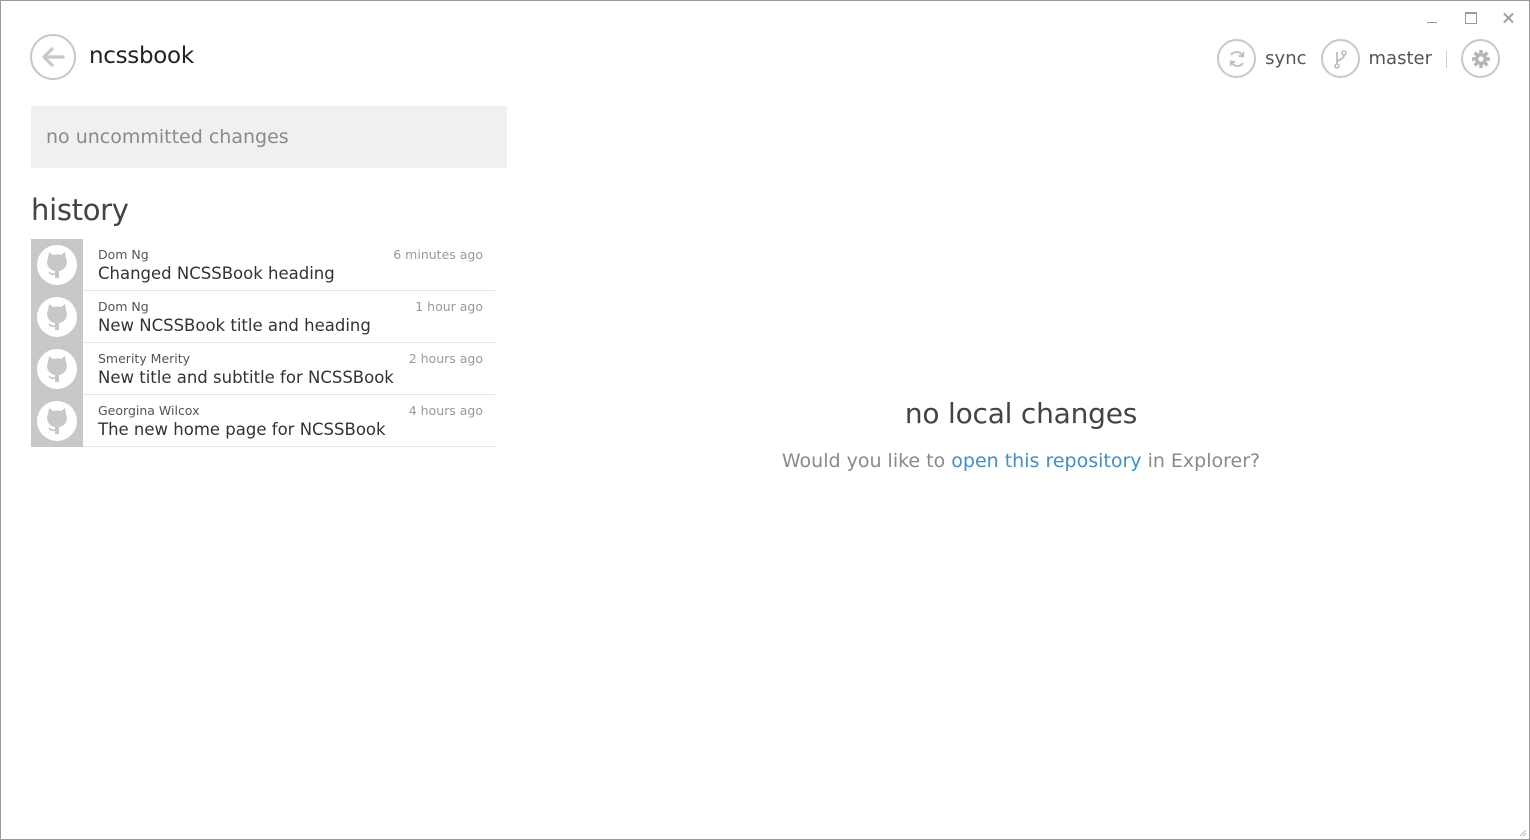 This screenshot has height=840, width=1530. Describe the element at coordinates (445, 358) in the screenshot. I see `commit-time: 2 hours ago` at that location.